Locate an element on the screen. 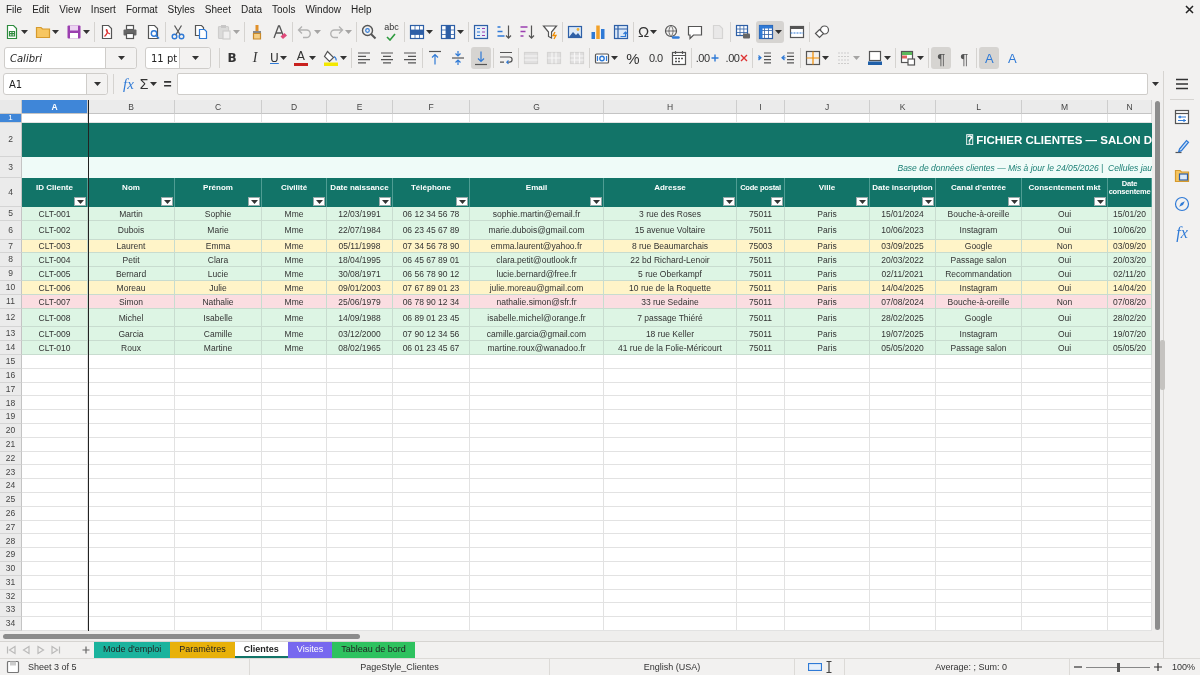 The width and height of the screenshot is (1200, 675). row-header: 11 is located at coordinates (11, 302).